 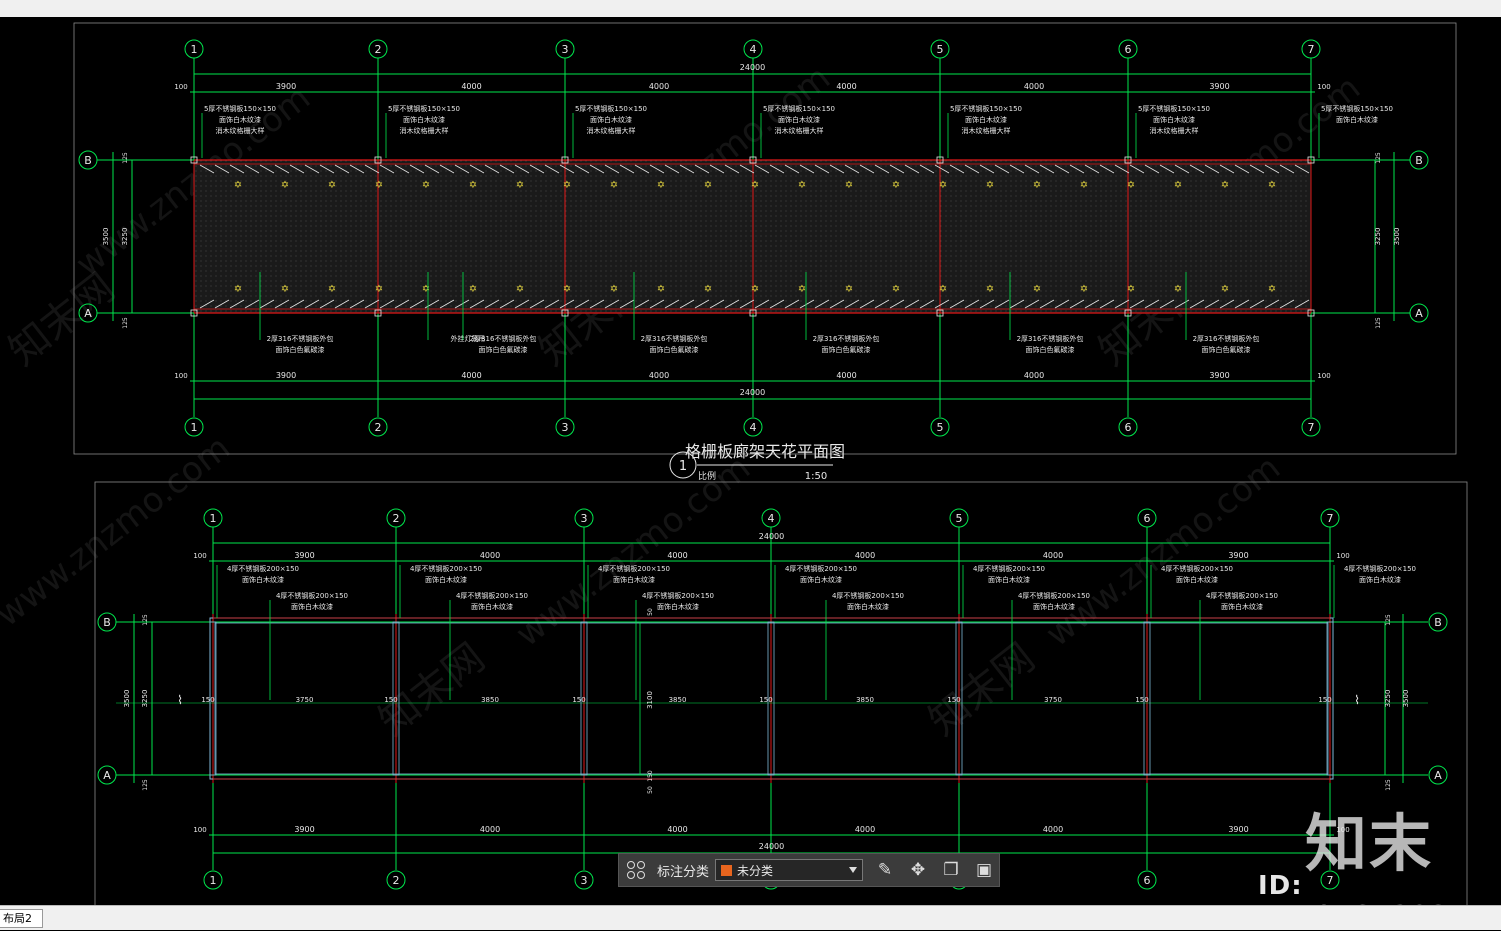 I want to click on title-bar, so click(x=750, y=9).